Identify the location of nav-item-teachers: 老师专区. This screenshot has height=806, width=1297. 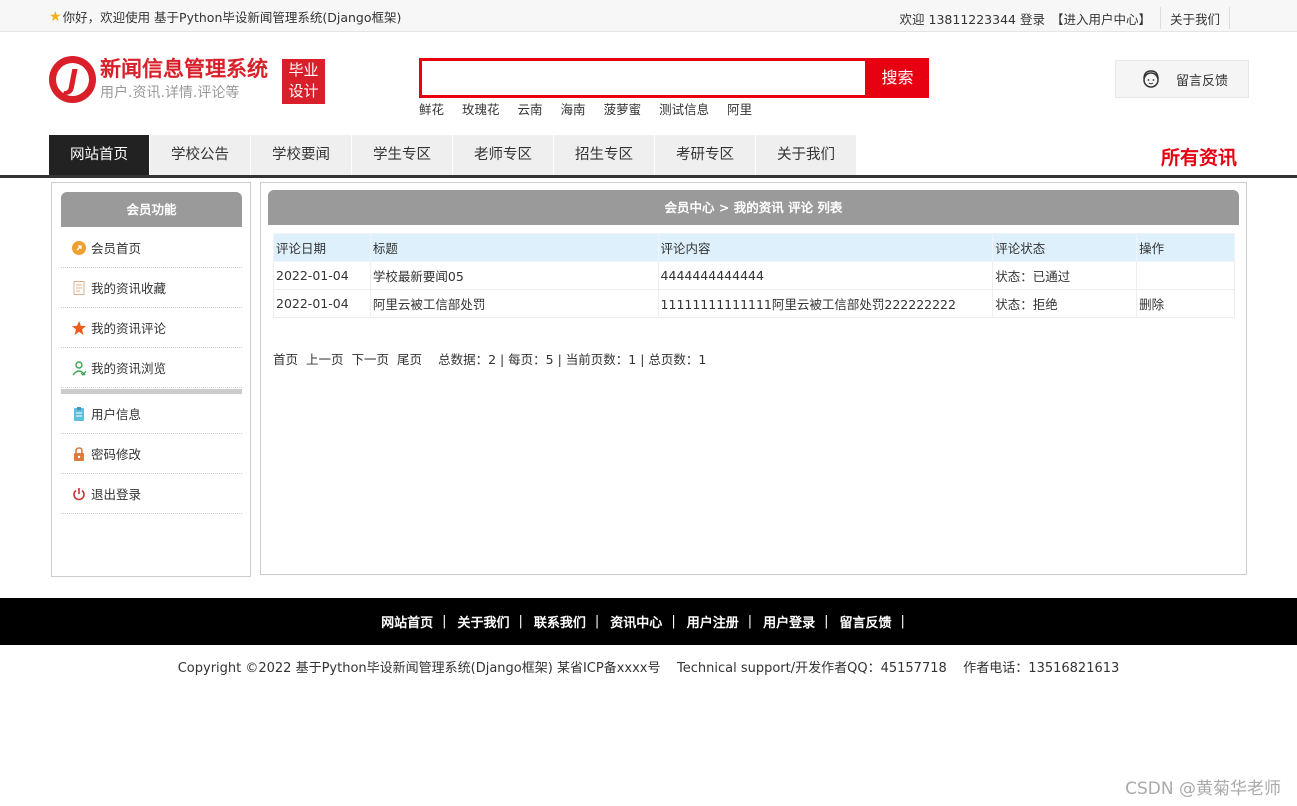
(503, 155).